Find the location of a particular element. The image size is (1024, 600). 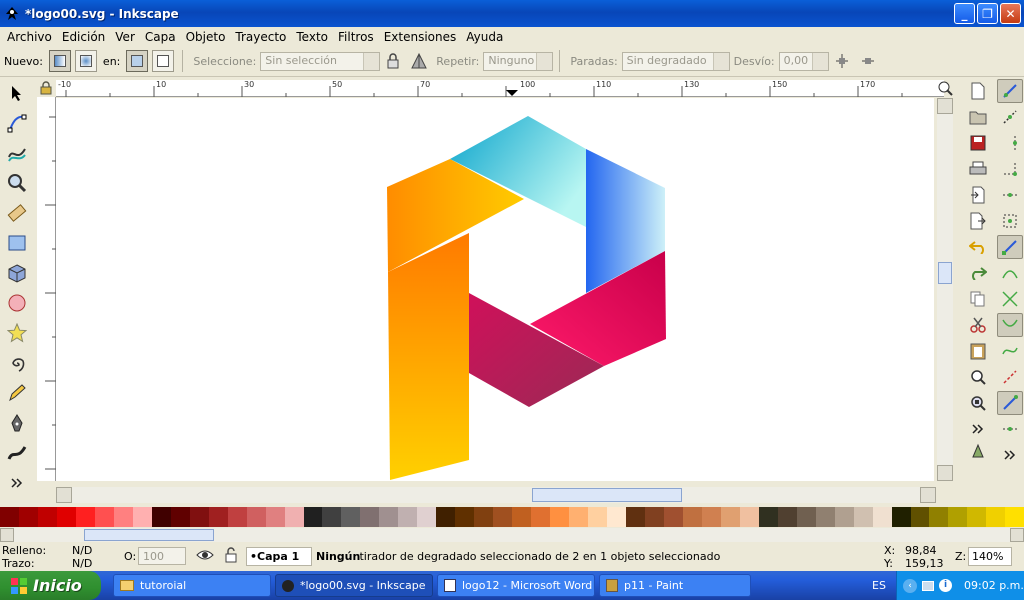

palette-scroll-left is located at coordinates (7, 535).